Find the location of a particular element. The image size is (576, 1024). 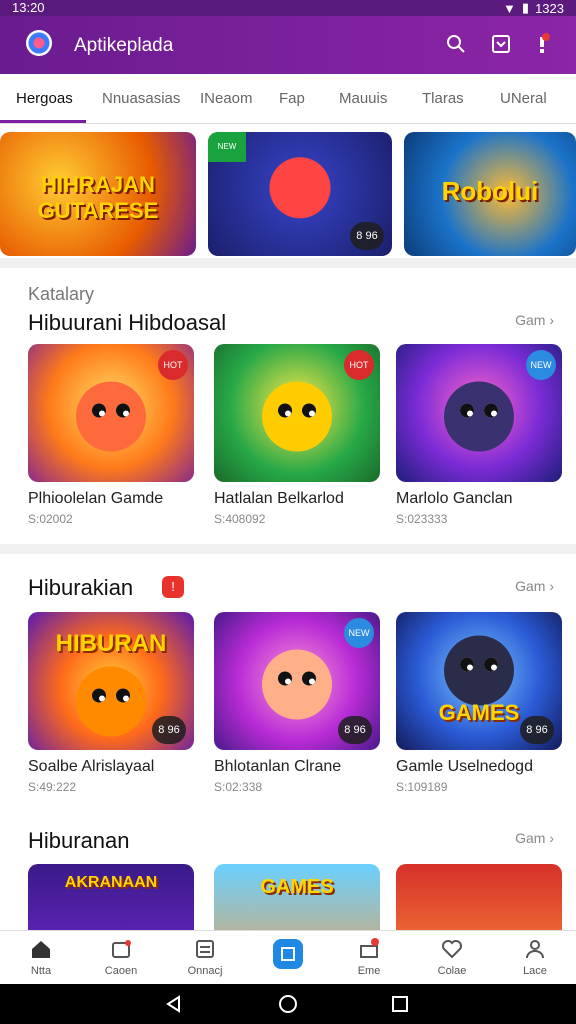

game-name: Plhioolelan Gamde is located at coordinates (96, 498).